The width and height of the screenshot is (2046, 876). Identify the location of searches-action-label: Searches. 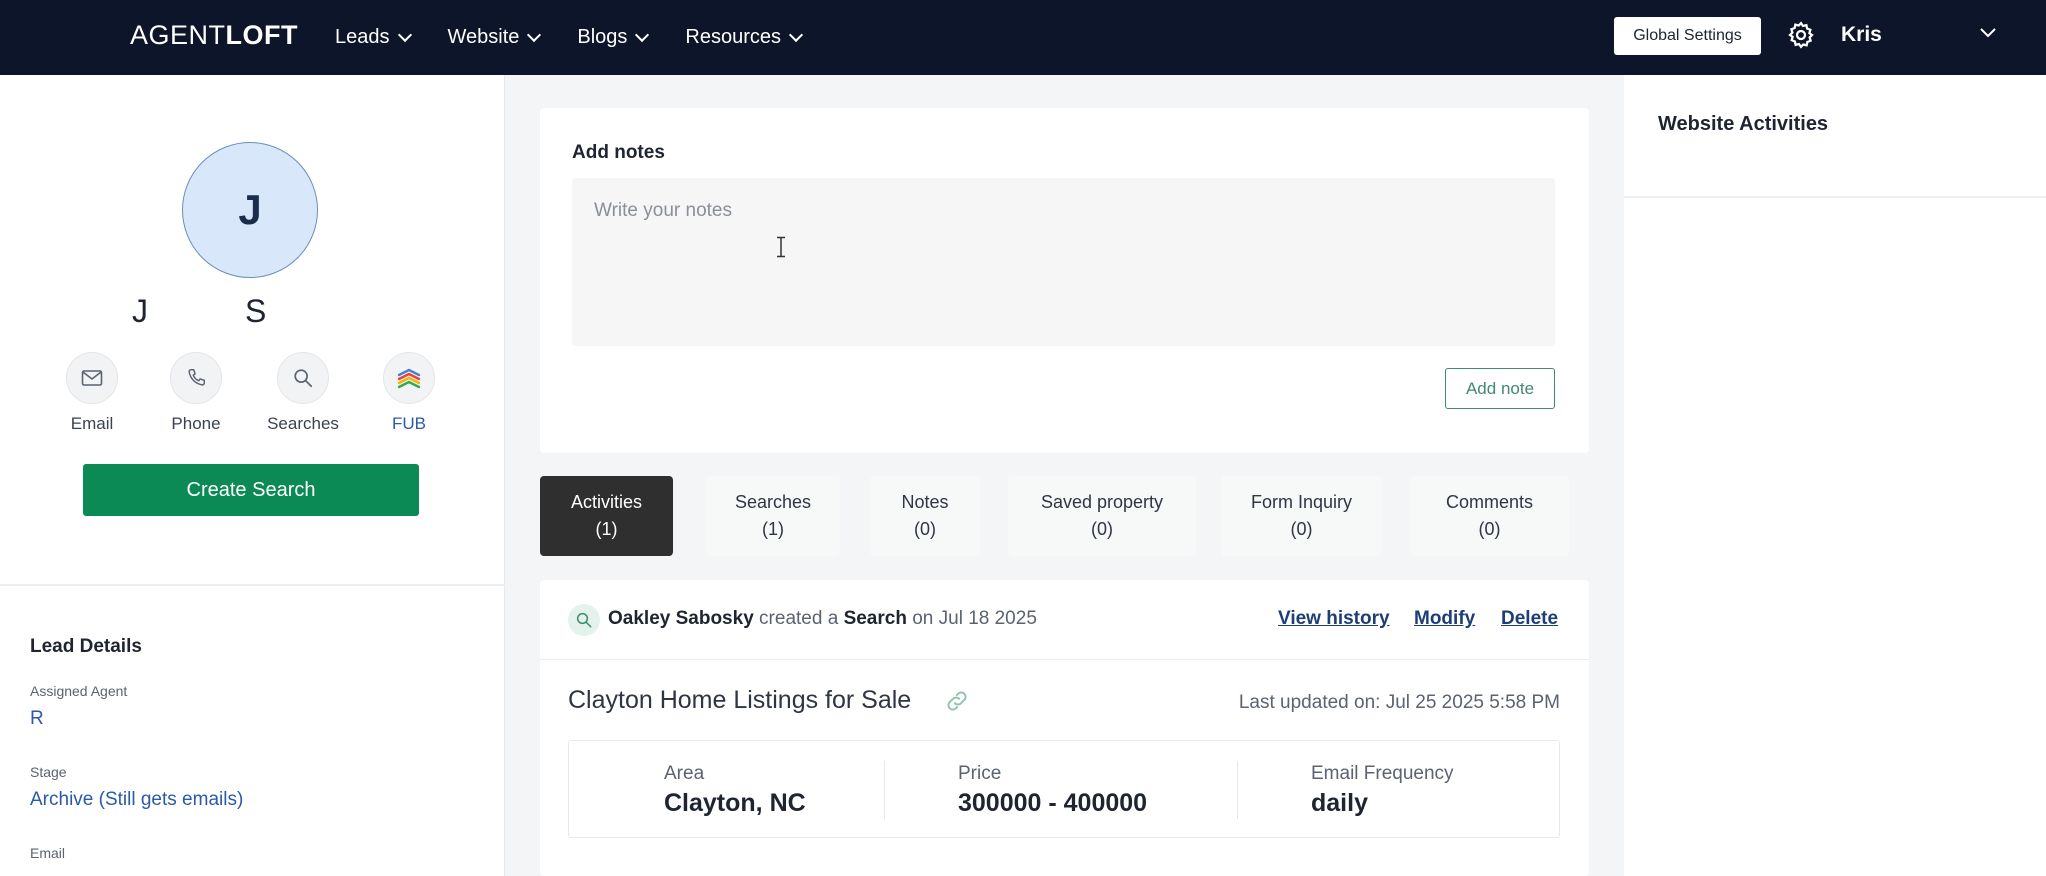
(303, 423).